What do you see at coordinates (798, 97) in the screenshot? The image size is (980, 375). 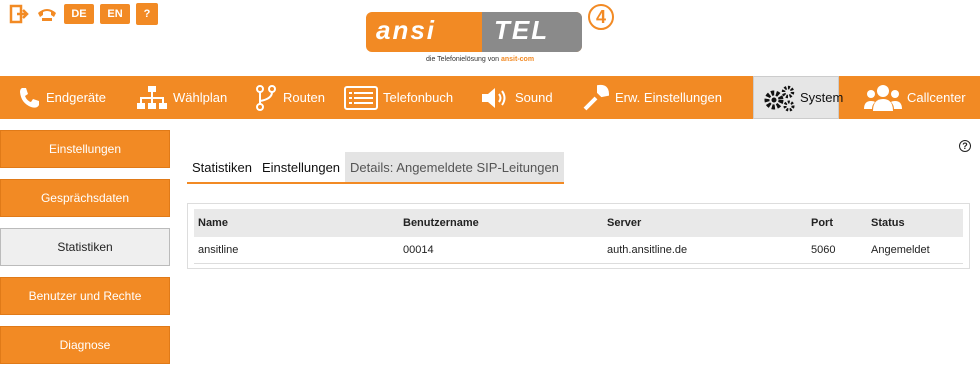 I see `nav-item-system: System` at bounding box center [798, 97].